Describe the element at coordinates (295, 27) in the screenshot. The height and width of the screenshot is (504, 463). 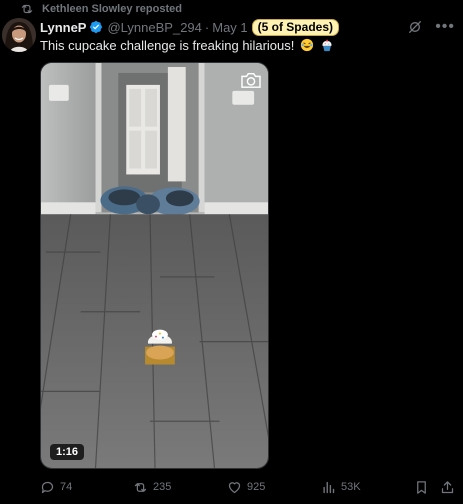
I see `card-badge: (5 of Spades)` at that location.